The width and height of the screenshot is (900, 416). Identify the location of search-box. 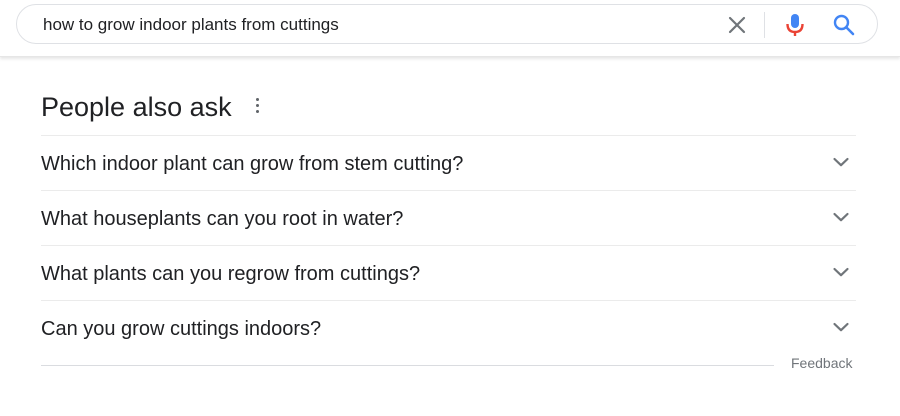
(447, 24).